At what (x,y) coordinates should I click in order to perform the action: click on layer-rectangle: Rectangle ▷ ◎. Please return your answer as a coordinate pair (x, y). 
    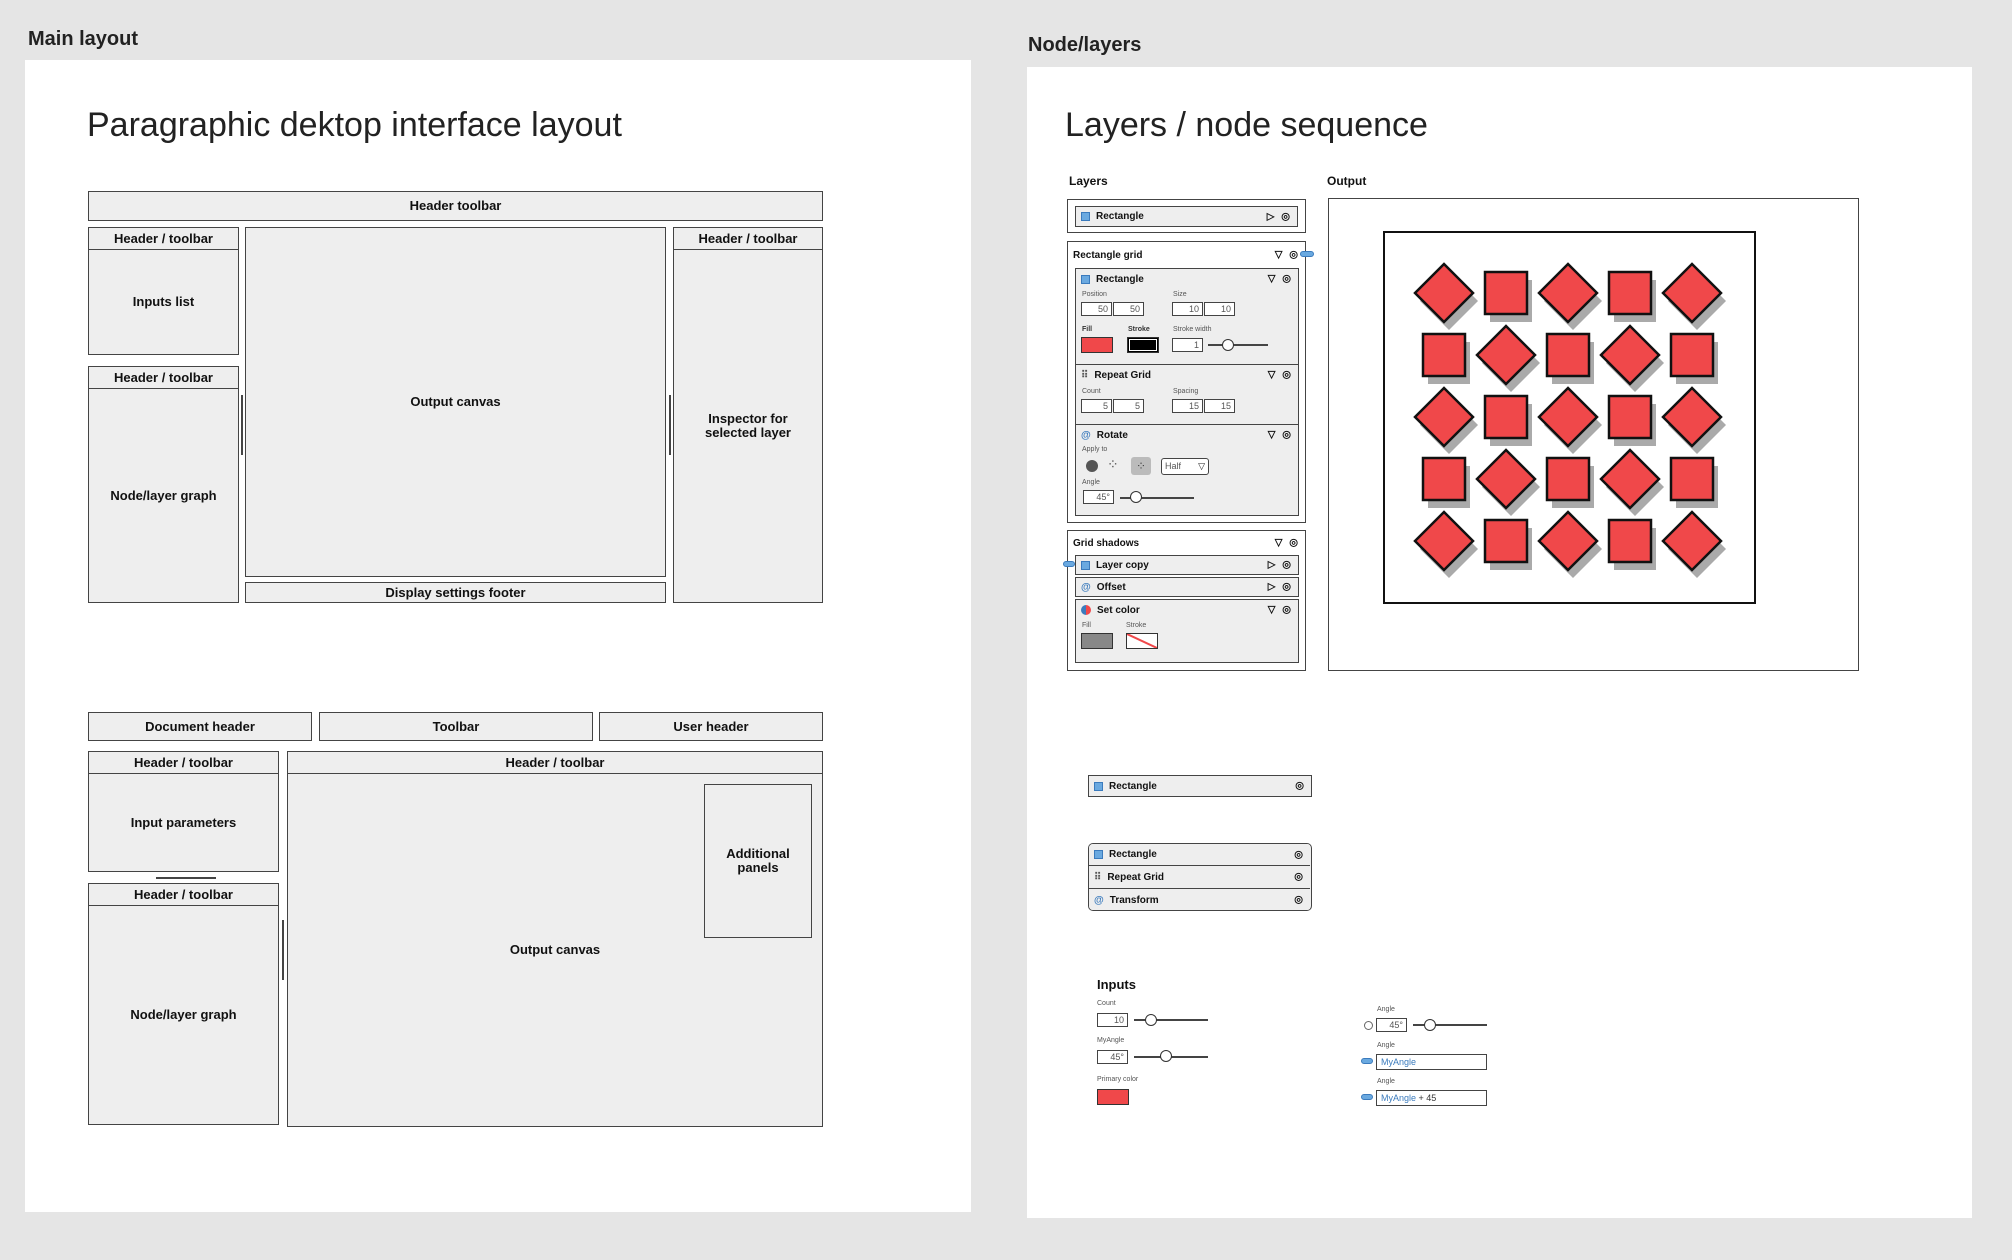
    Looking at the image, I should click on (1186, 216).